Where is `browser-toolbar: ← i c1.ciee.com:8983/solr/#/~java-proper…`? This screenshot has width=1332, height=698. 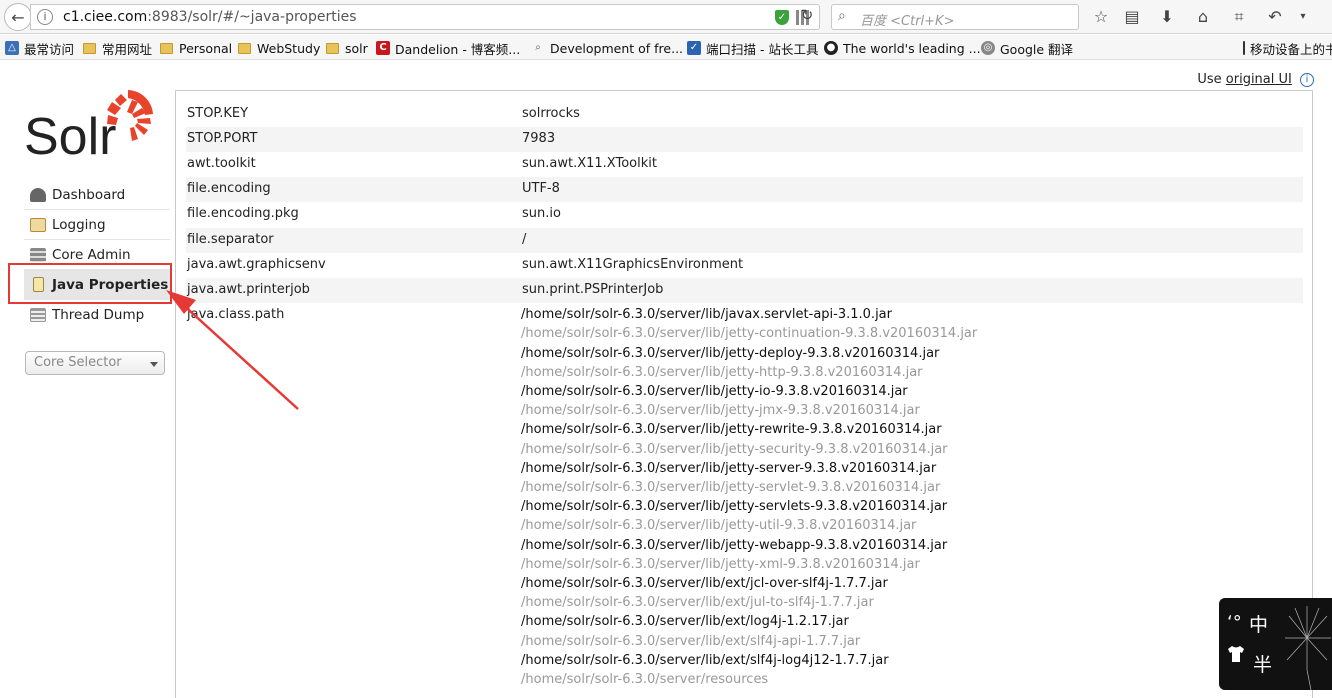
browser-toolbar: ← i c1.ciee.com:8983/solr/#/~java-proper… is located at coordinates (666, 17).